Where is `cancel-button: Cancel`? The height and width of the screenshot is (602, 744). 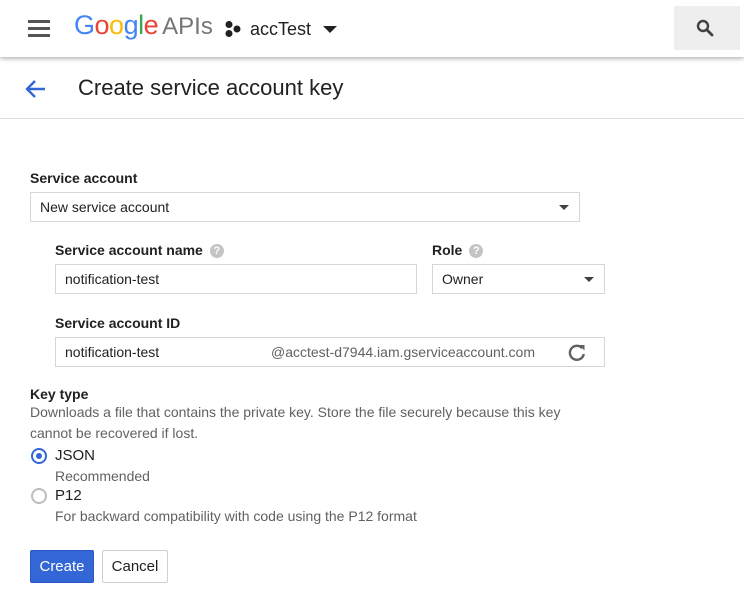 cancel-button: Cancel is located at coordinates (135, 566).